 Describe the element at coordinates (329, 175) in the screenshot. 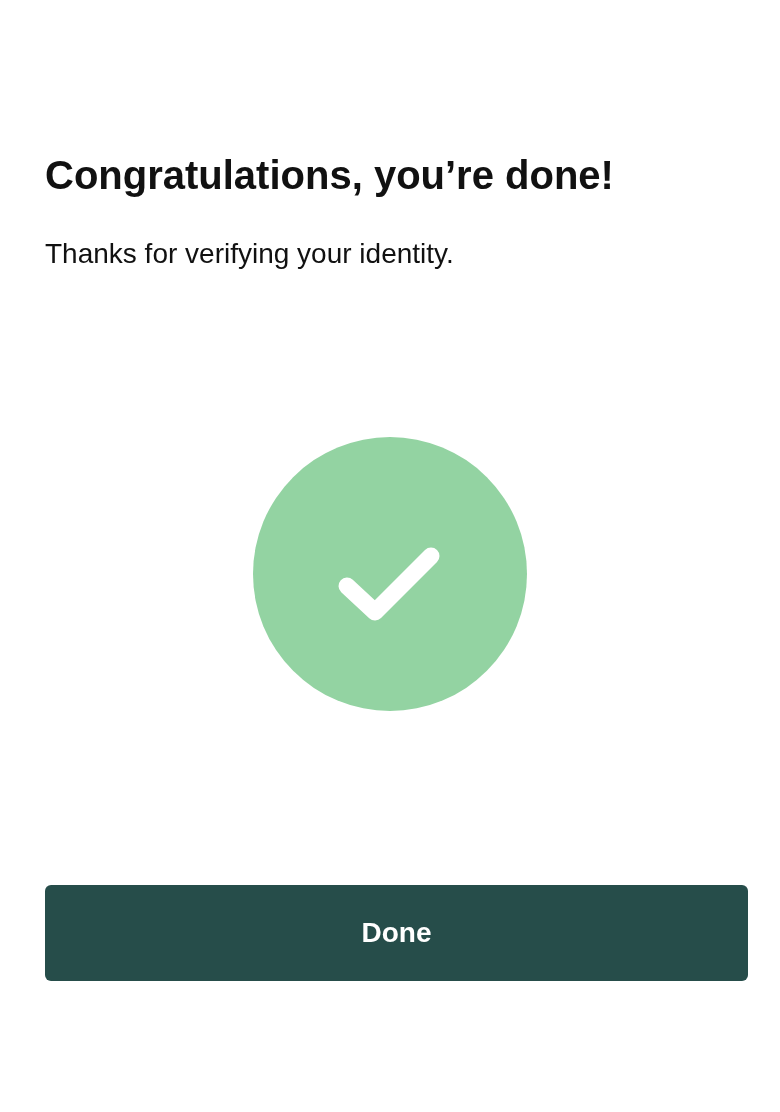

I see `page-title: Congratulations, you’re done!` at that location.